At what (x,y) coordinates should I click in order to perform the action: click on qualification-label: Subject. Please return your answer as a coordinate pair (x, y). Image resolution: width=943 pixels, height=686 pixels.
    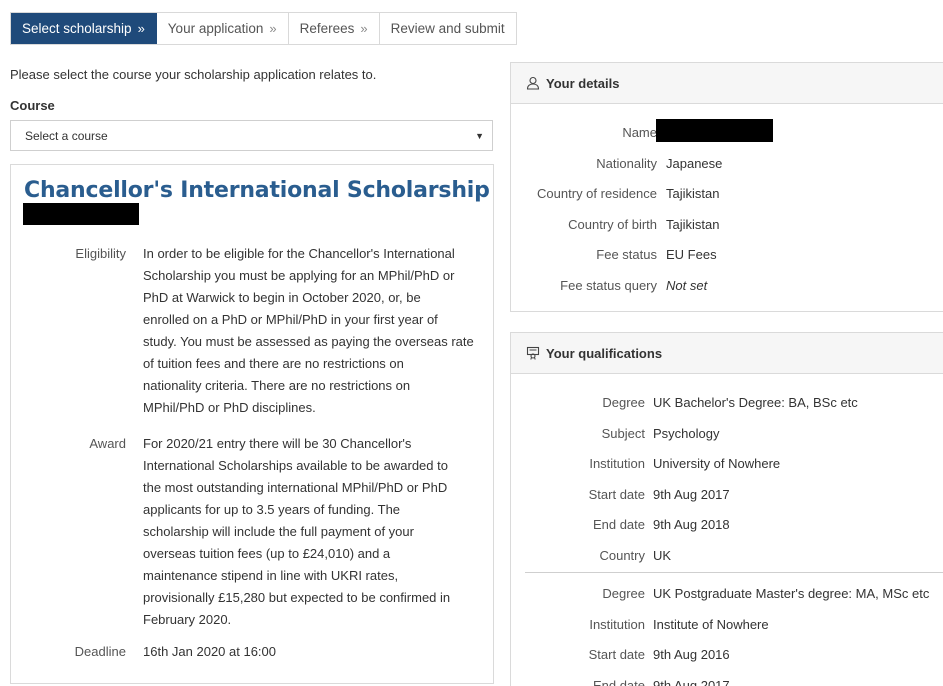
    Looking at the image, I should click on (623, 433).